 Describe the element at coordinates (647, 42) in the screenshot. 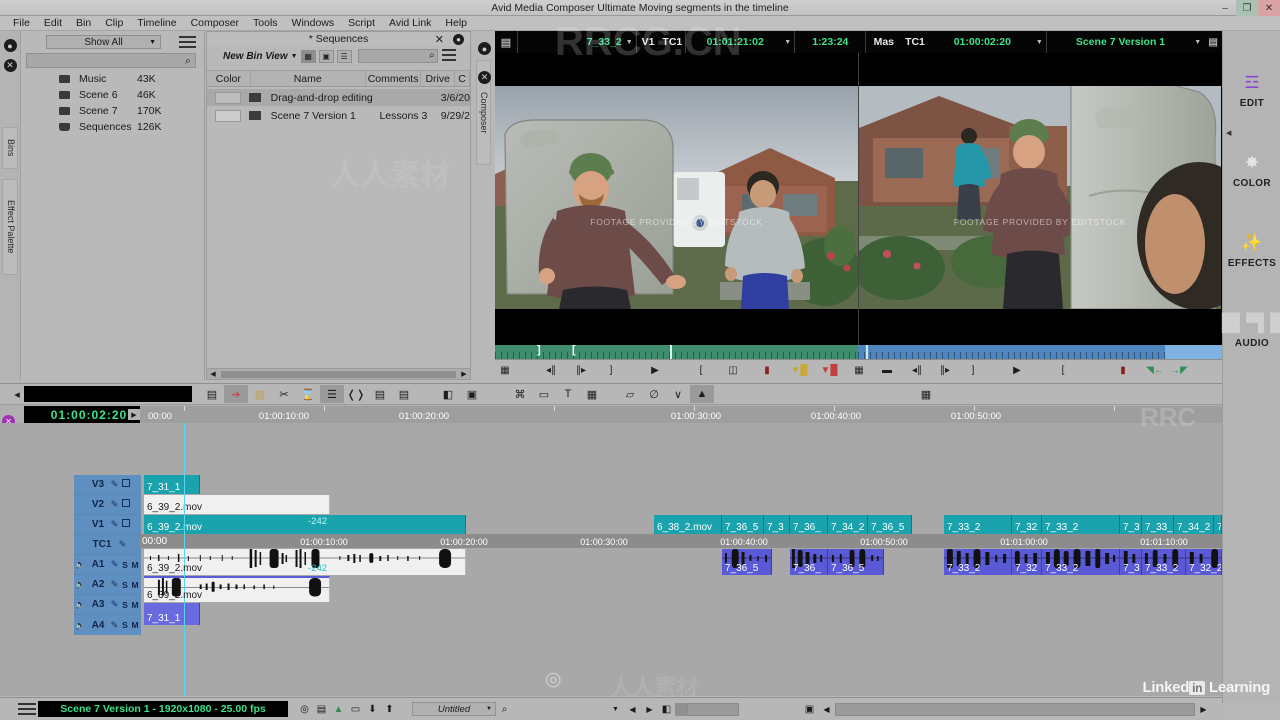

I see `source-track-label: V1` at that location.